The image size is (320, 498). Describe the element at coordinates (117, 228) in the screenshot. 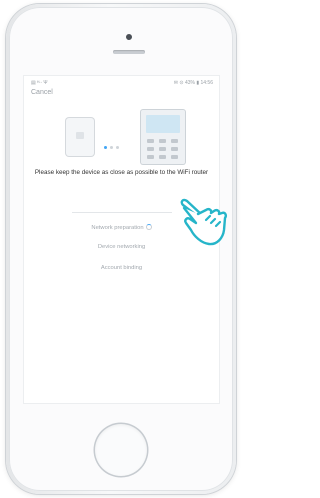

I see `step-label: Network preparation` at that location.